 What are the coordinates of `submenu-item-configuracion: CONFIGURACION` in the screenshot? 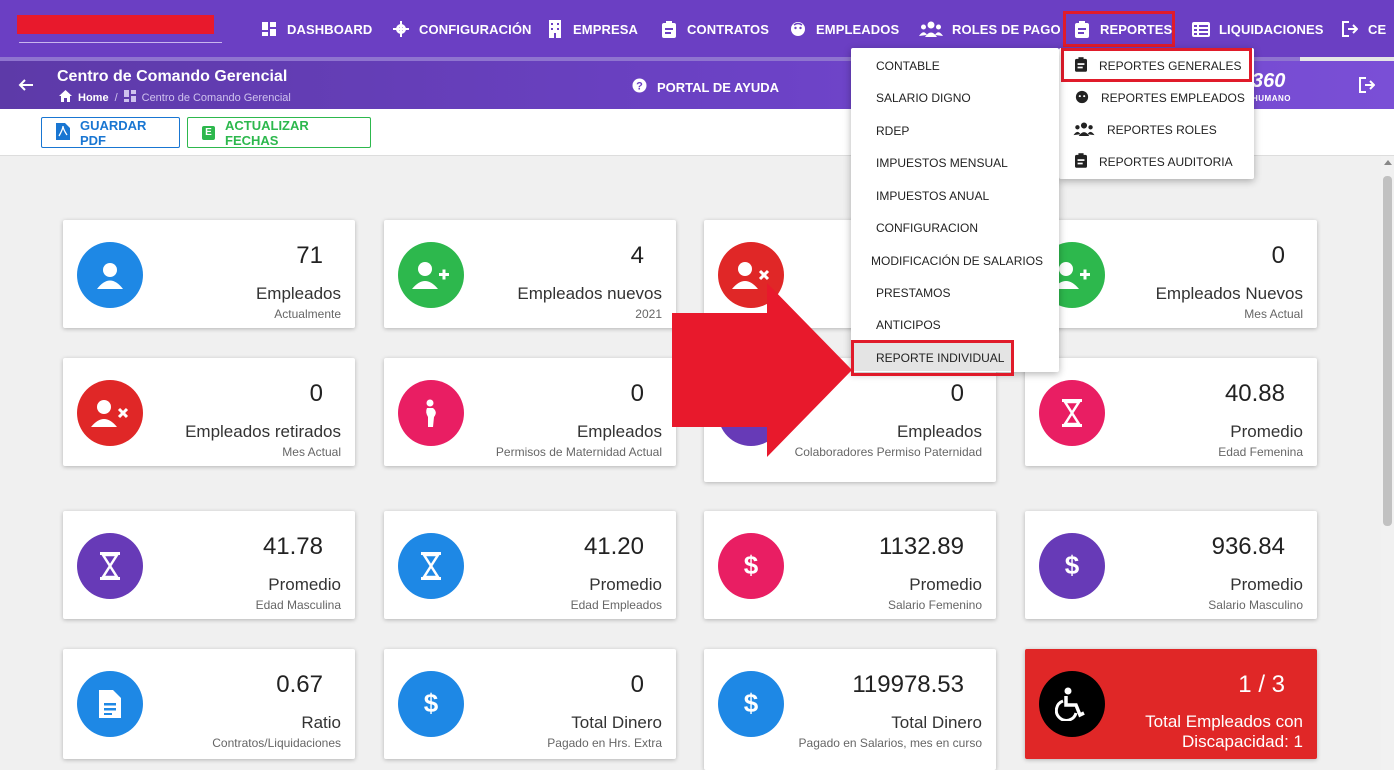 It's located at (927, 228).